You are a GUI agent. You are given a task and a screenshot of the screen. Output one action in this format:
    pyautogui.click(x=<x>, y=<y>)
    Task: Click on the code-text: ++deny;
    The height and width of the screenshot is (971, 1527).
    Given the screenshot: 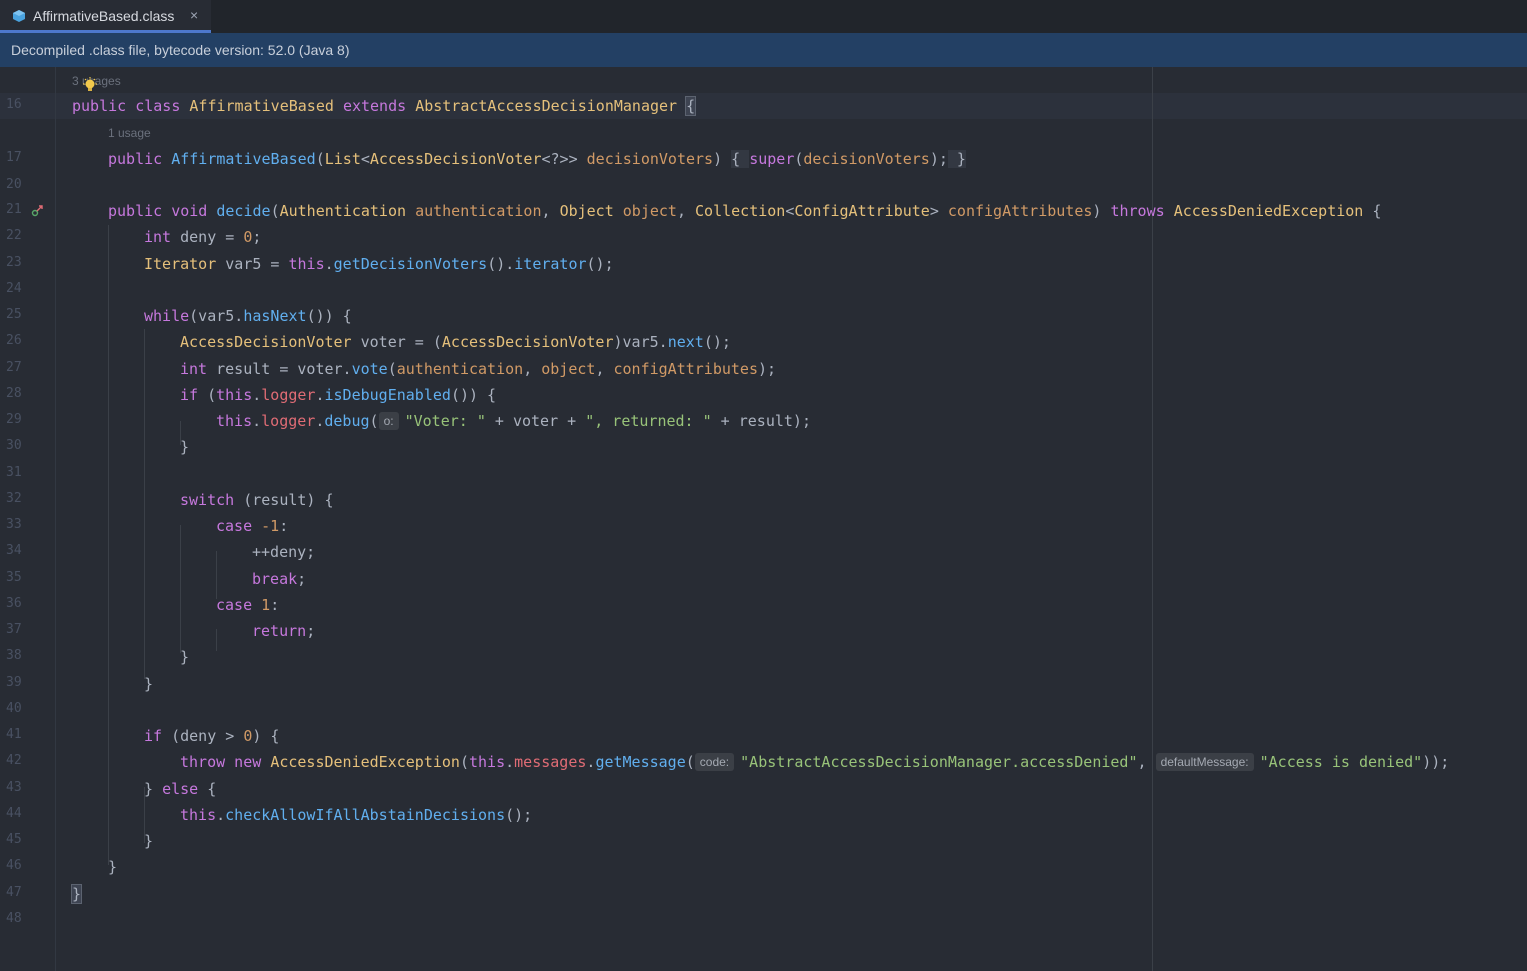 What is the action you would take?
    pyautogui.click(x=284, y=552)
    